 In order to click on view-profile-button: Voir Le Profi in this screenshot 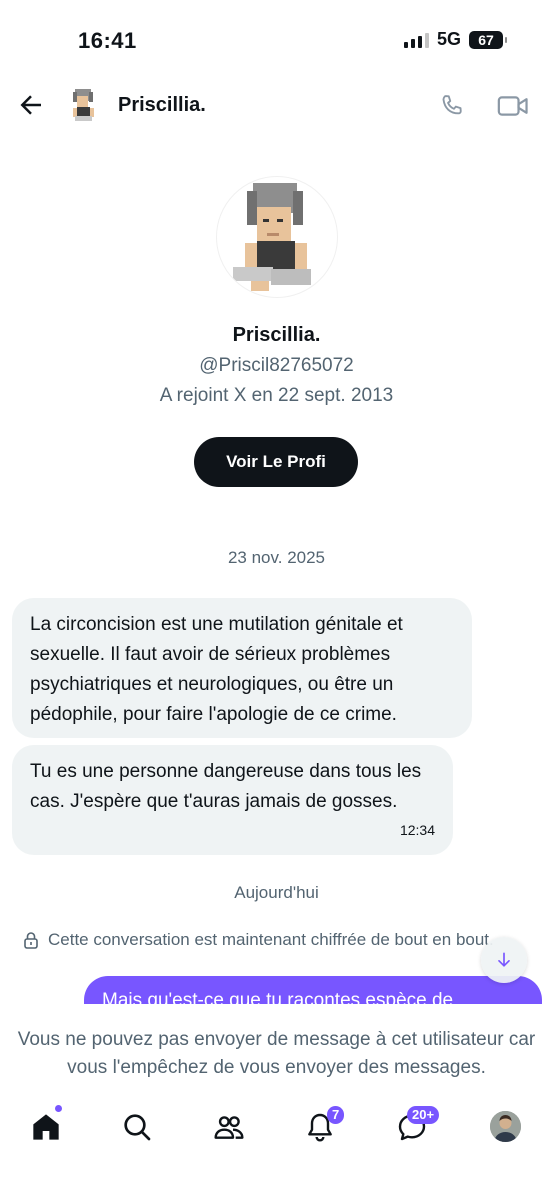, I will do `click(276, 462)`.